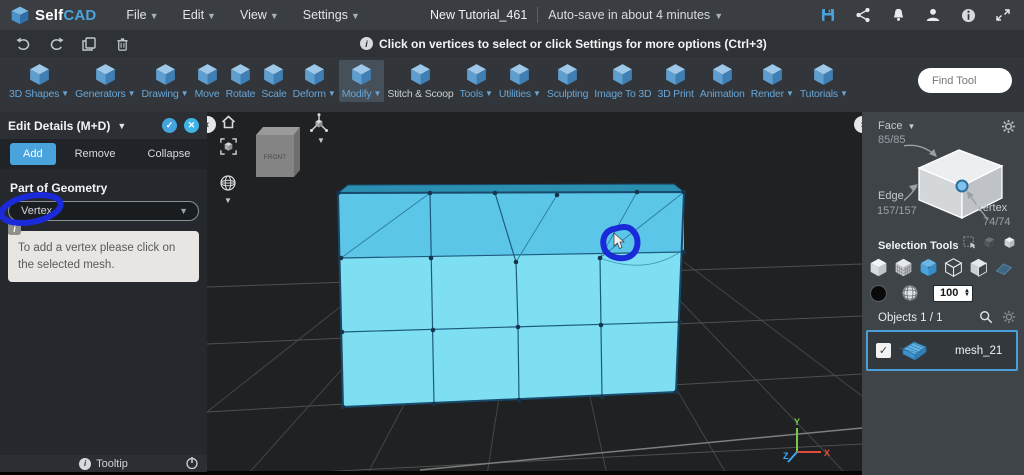 The height and width of the screenshot is (475, 1024). Describe the element at coordinates (420, 81) in the screenshot. I see `tool-stitch-scoop: Stitch & Scoop` at that location.